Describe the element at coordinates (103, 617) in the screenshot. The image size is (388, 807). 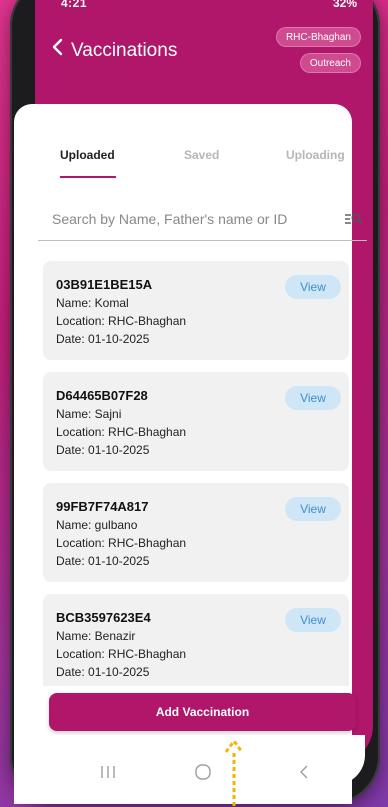
I see `record-id: BCB3597623E4` at that location.